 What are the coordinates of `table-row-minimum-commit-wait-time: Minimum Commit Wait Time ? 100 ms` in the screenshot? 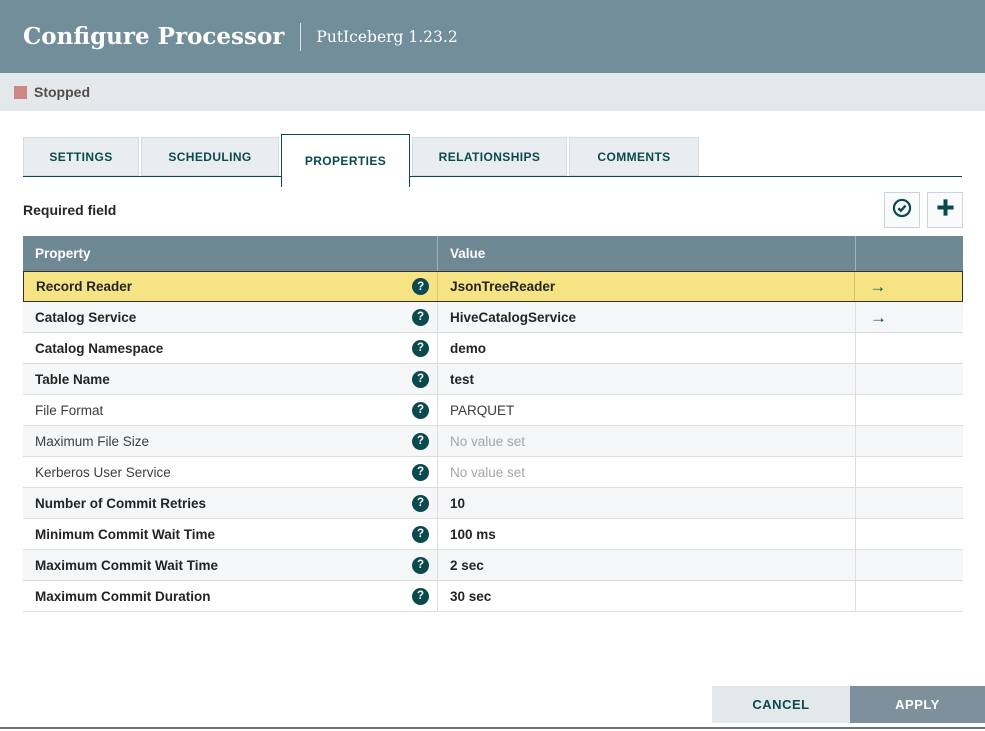 It's located at (493, 534).